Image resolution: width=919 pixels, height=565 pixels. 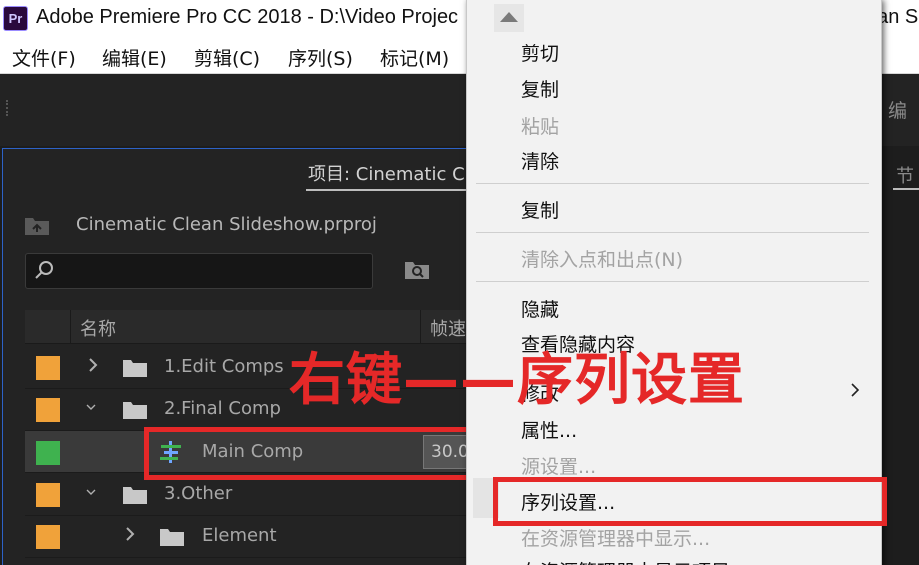 I want to click on menu-item-paste: 粘贴, so click(x=540, y=127).